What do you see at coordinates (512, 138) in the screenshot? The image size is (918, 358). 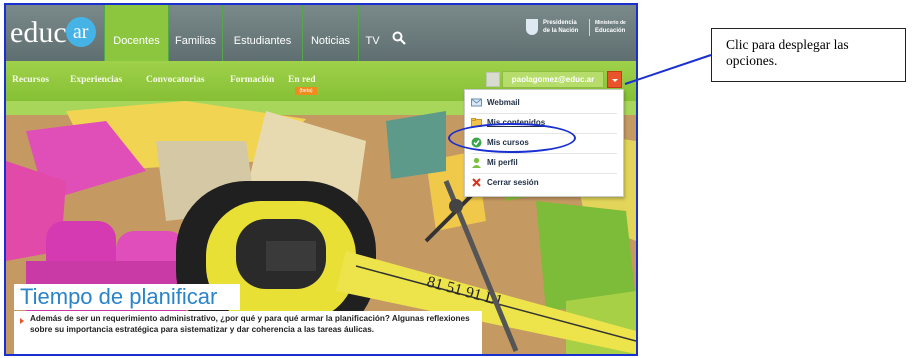 I see `highlight-ellipse` at bounding box center [512, 138].